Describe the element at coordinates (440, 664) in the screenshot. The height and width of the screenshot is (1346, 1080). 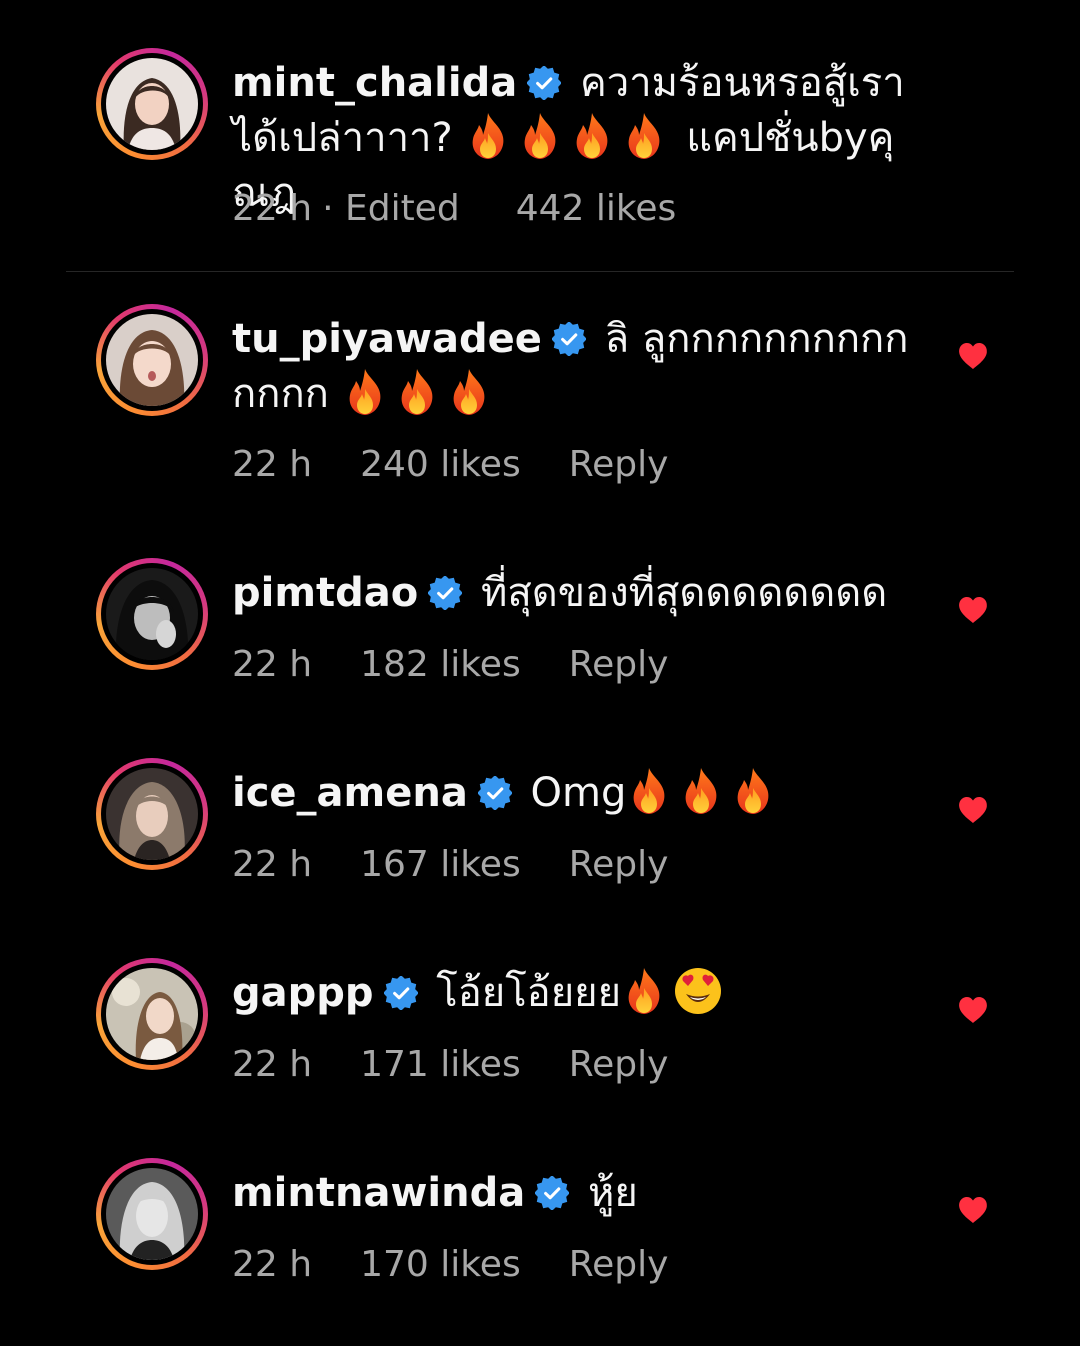
I see `like-count: 182 likes` at that location.